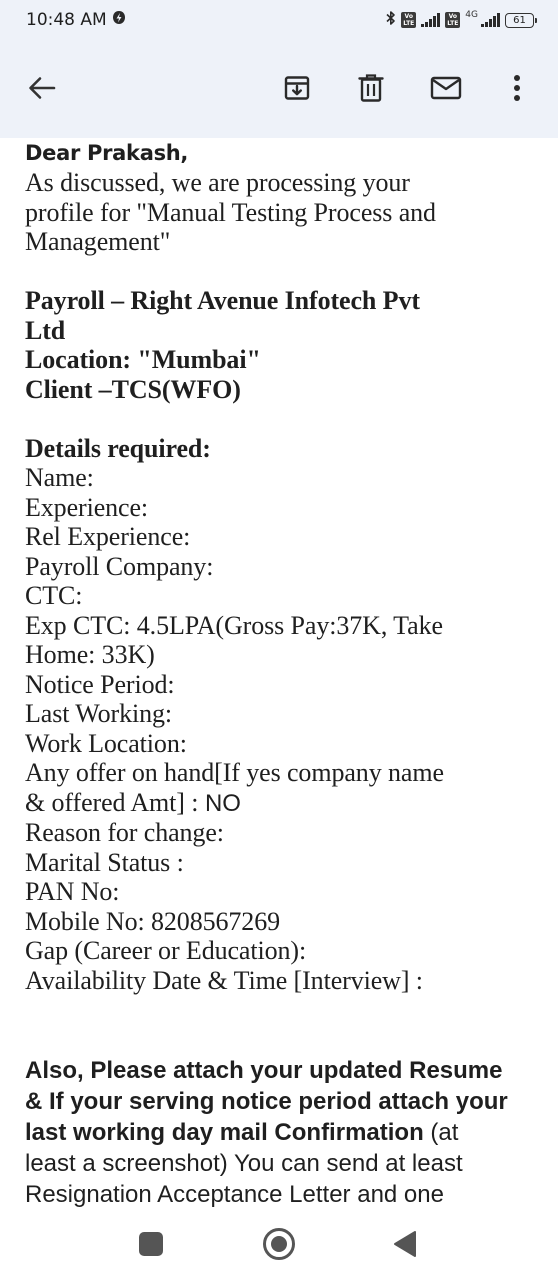 The width and height of the screenshot is (558, 1280). What do you see at coordinates (119, 566) in the screenshot?
I see `details-line: Payroll Company:` at bounding box center [119, 566].